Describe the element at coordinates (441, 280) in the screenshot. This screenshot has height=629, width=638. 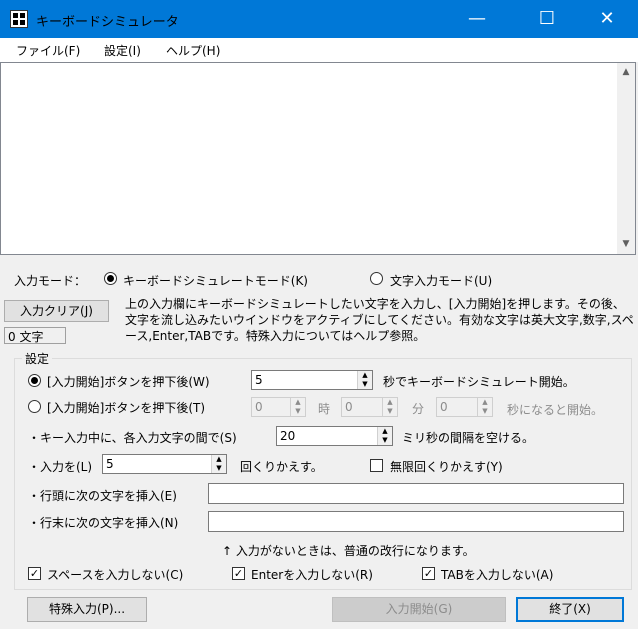
I see `radio-char-input-label: 文字入力モード(U)` at that location.